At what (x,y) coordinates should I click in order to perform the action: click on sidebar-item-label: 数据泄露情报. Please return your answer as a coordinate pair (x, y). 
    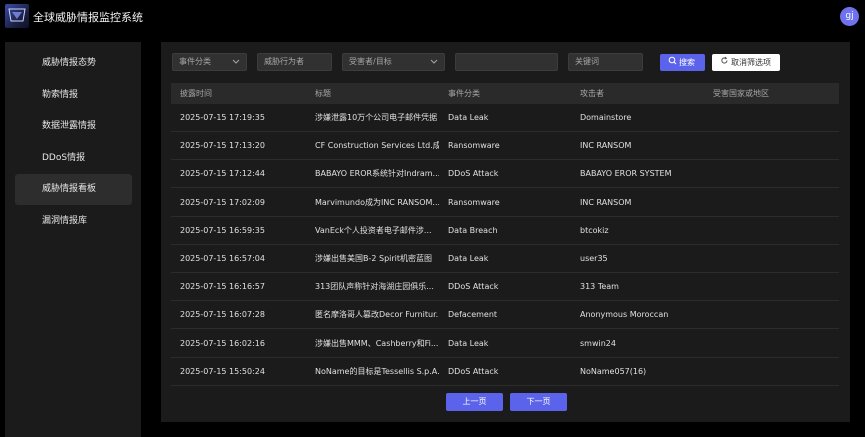
    Looking at the image, I should click on (69, 126).